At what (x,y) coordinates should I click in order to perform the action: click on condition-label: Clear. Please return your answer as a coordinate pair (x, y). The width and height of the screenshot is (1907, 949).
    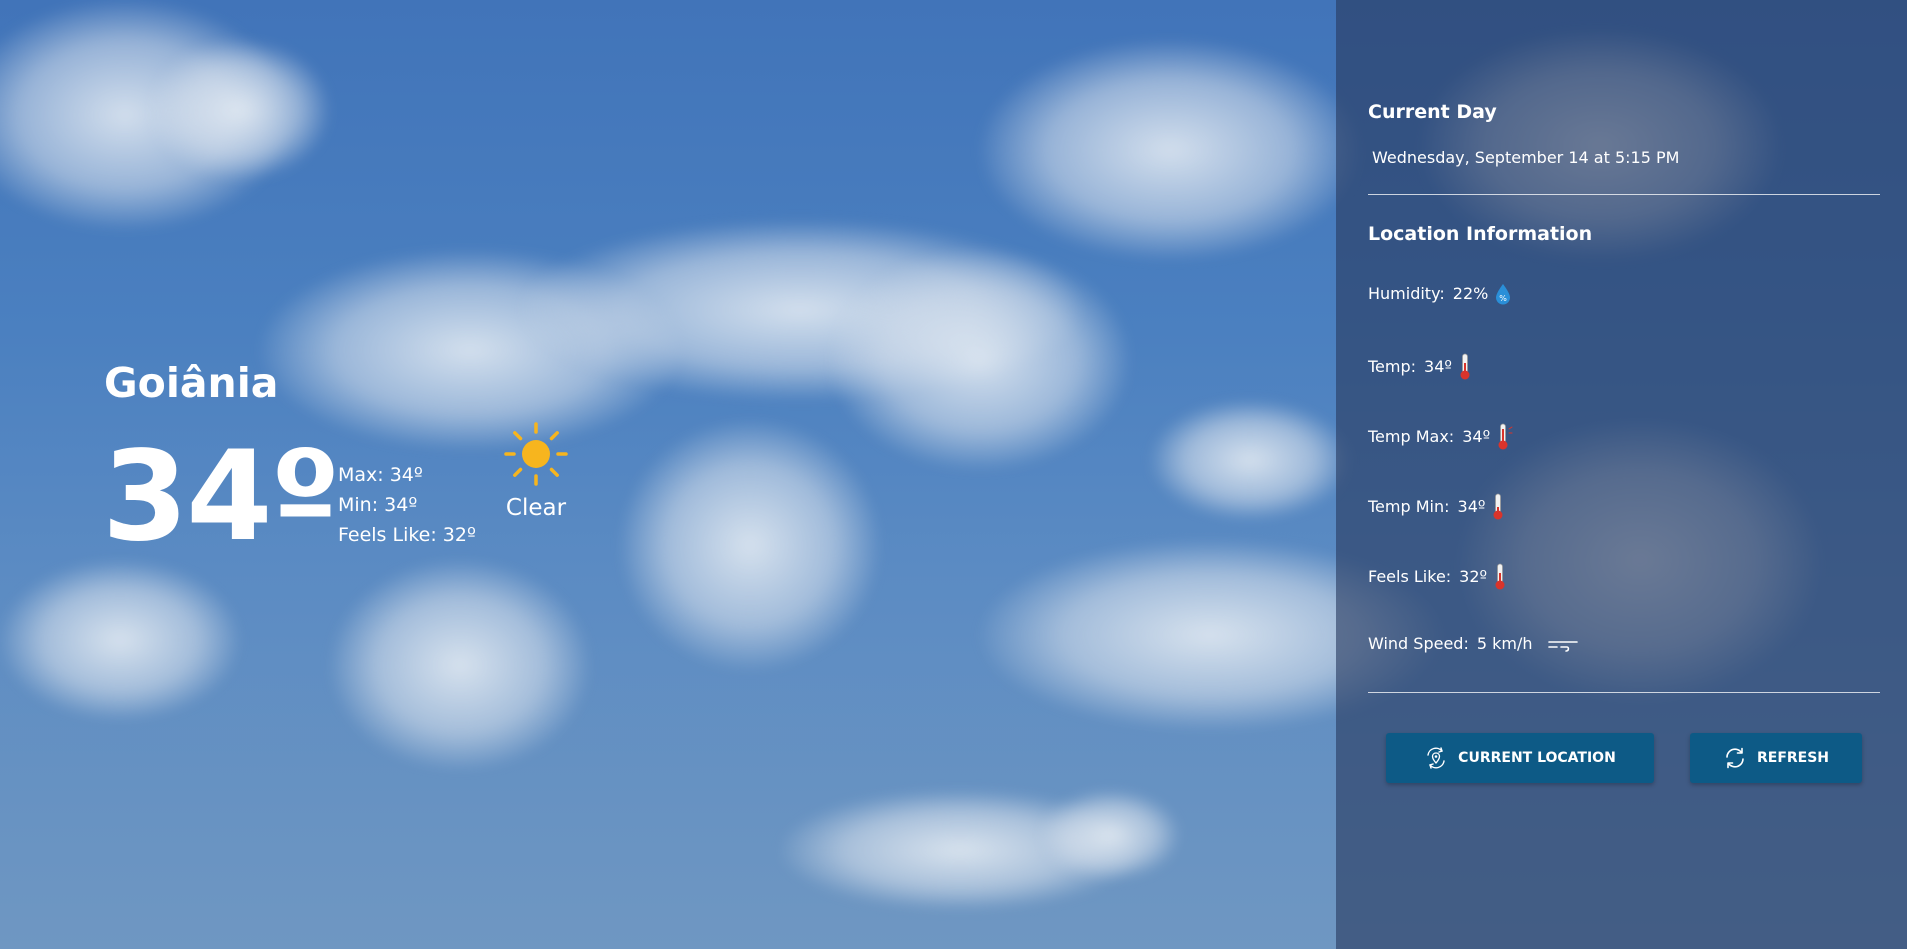
    Looking at the image, I should click on (536, 508).